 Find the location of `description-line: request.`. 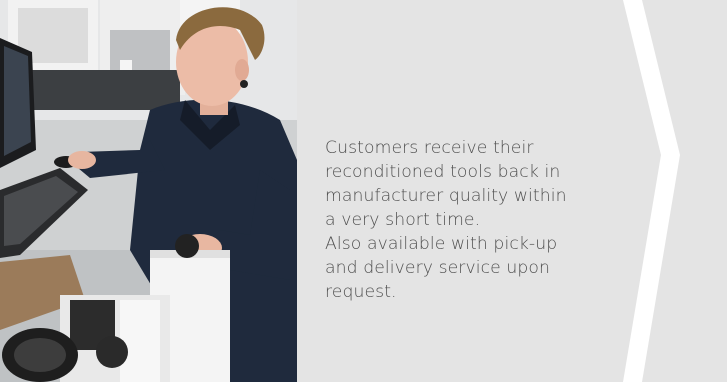

description-line: request. is located at coordinates (361, 292).